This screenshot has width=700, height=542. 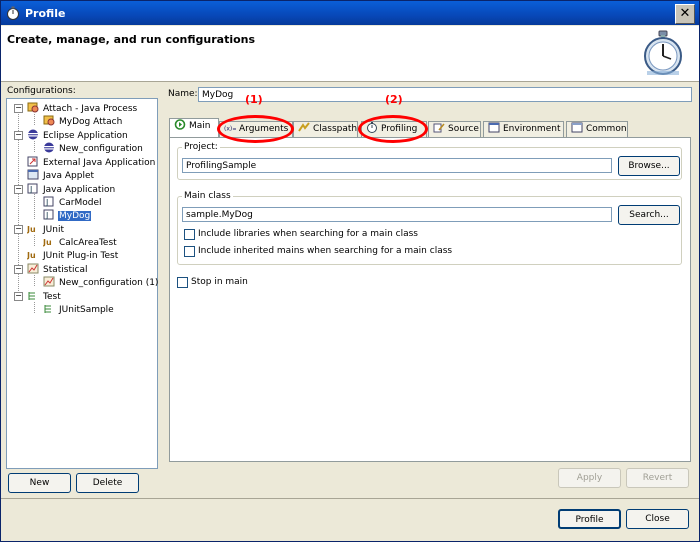 I want to click on tab-environment: Environment, so click(x=523, y=129).